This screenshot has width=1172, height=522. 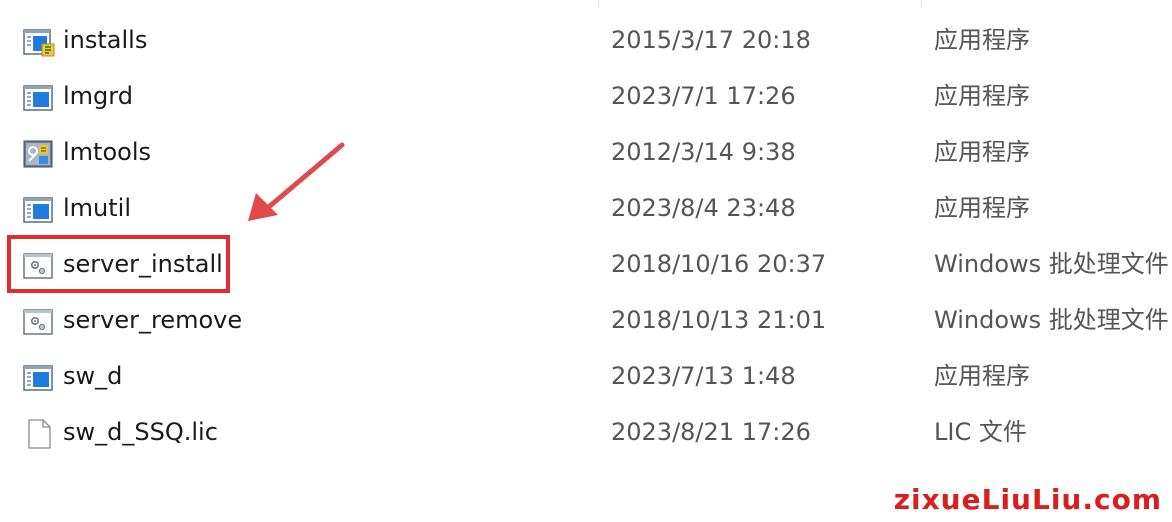 What do you see at coordinates (586, 209) in the screenshot?
I see `file-row-lmutil: lmutil 2023/8/4 23:48 应用程序` at bounding box center [586, 209].